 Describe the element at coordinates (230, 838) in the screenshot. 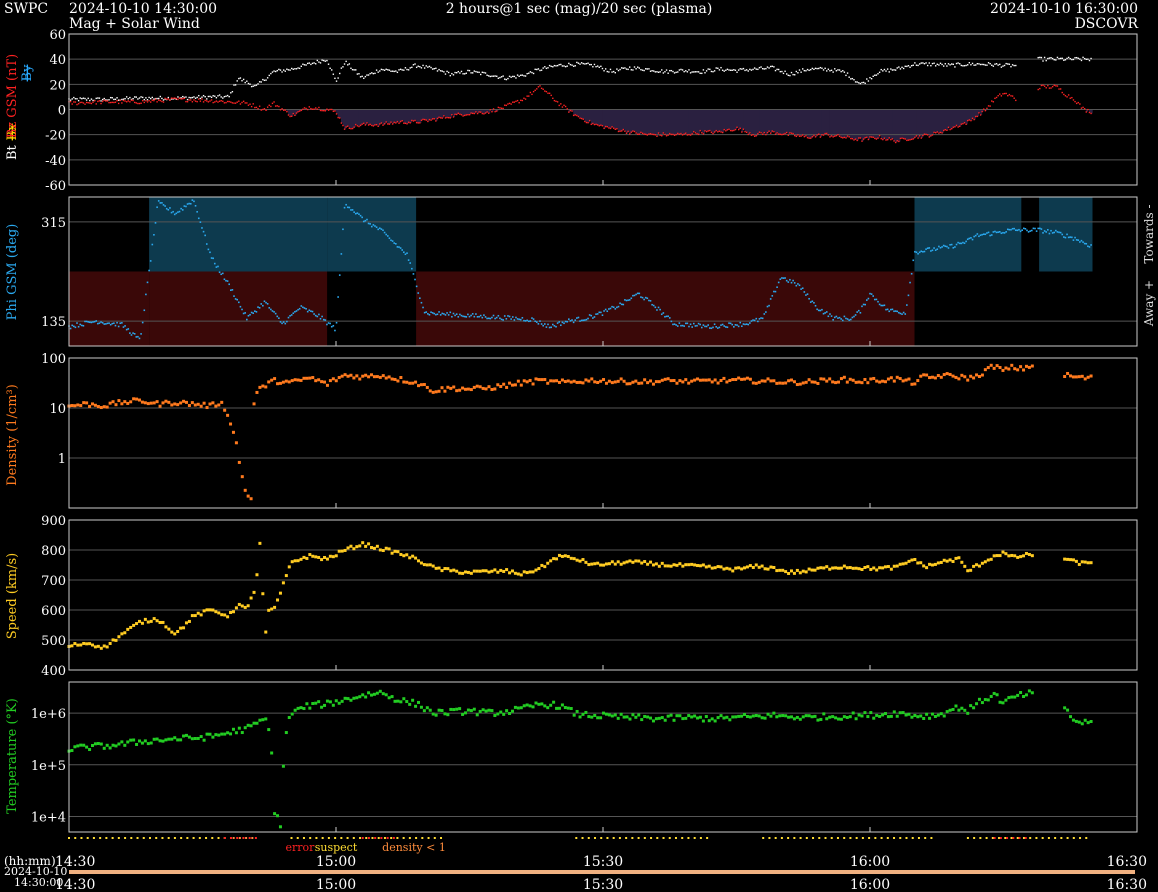

I see `error-flag` at that location.